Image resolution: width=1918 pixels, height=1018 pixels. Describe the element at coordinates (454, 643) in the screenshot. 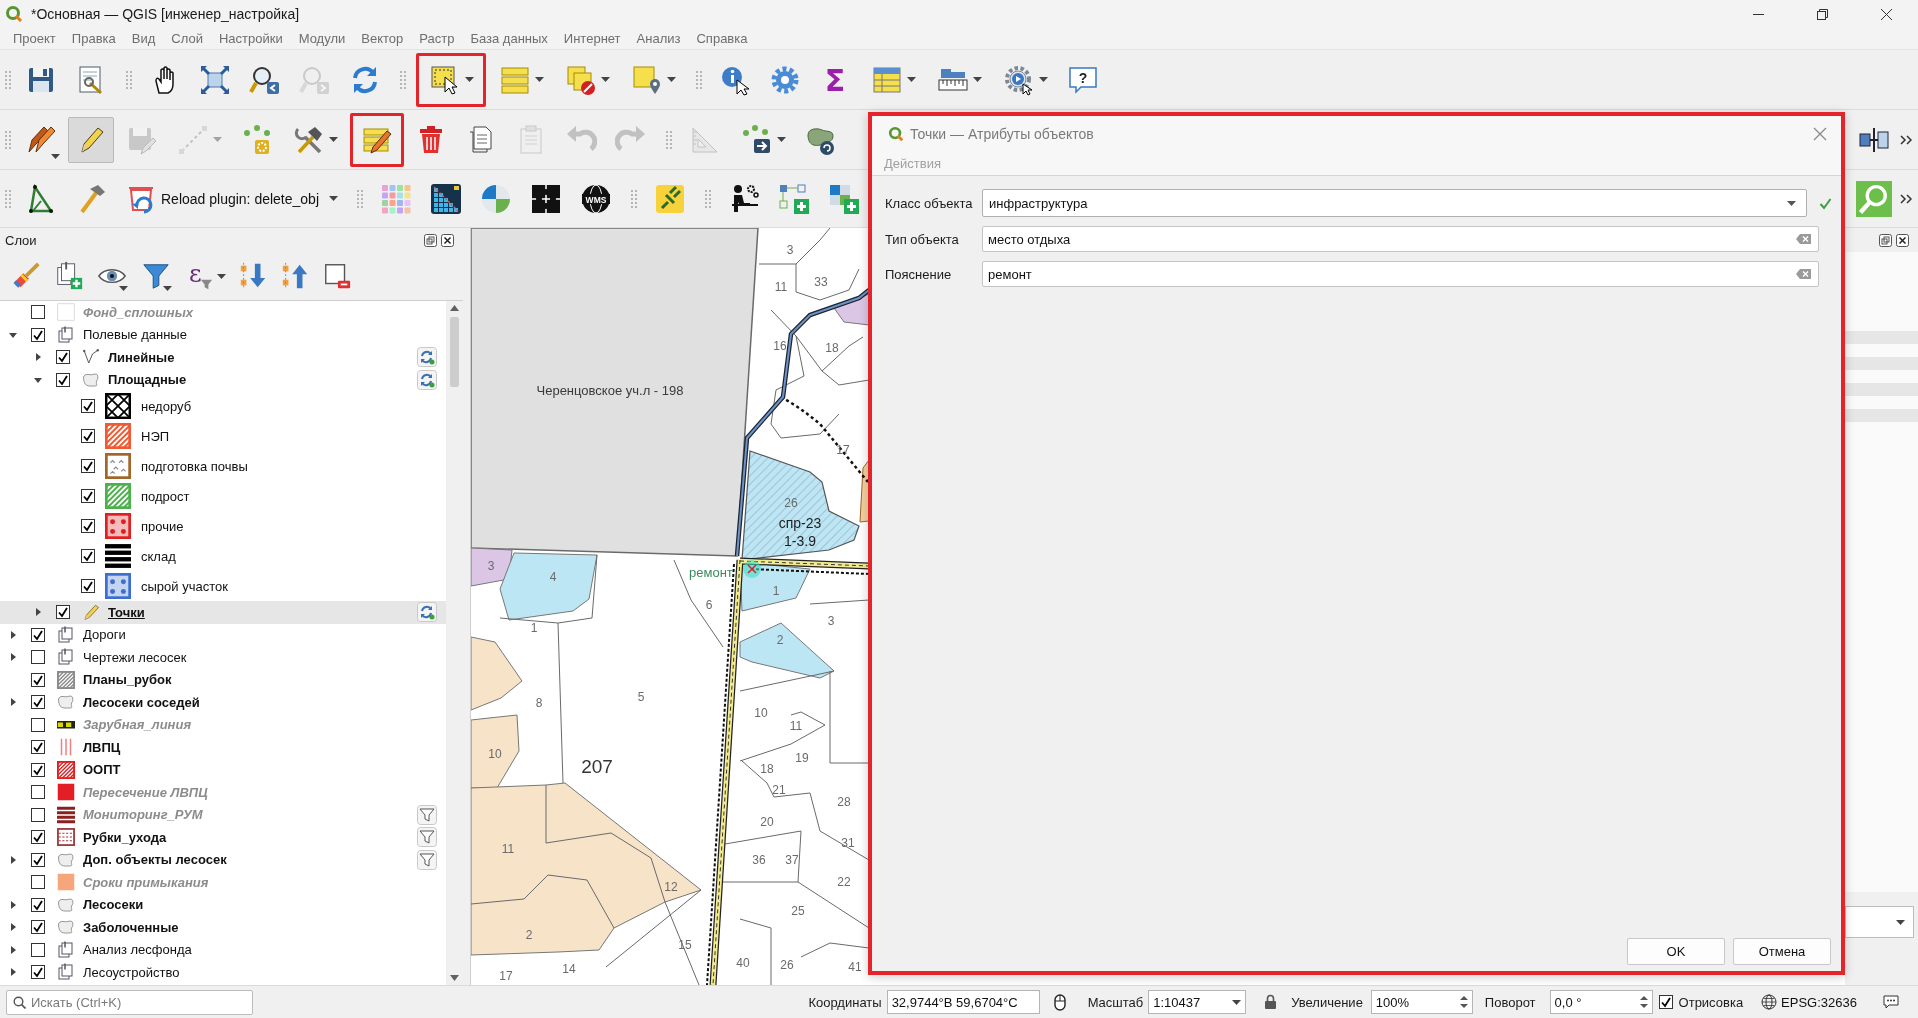

I see `scrollbar` at that location.